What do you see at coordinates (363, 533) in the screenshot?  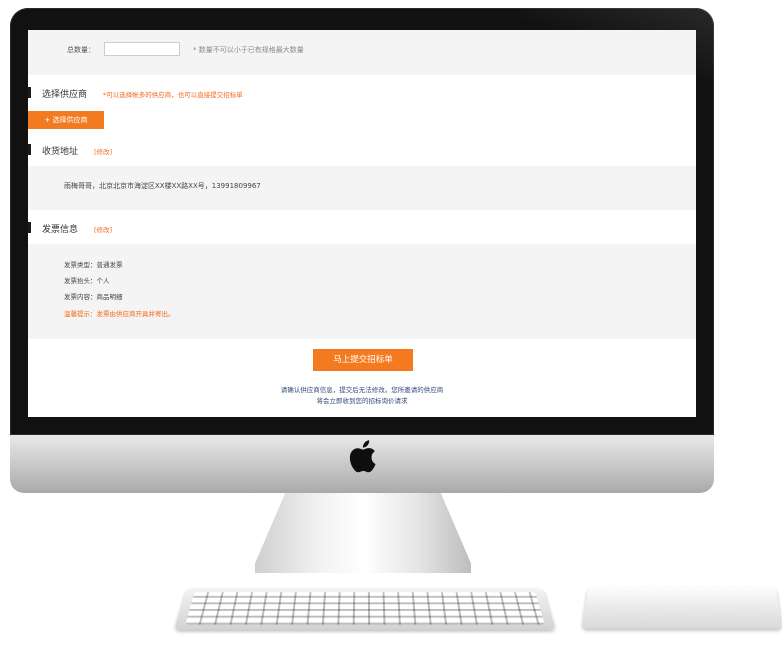 I see `monitor-stand` at bounding box center [363, 533].